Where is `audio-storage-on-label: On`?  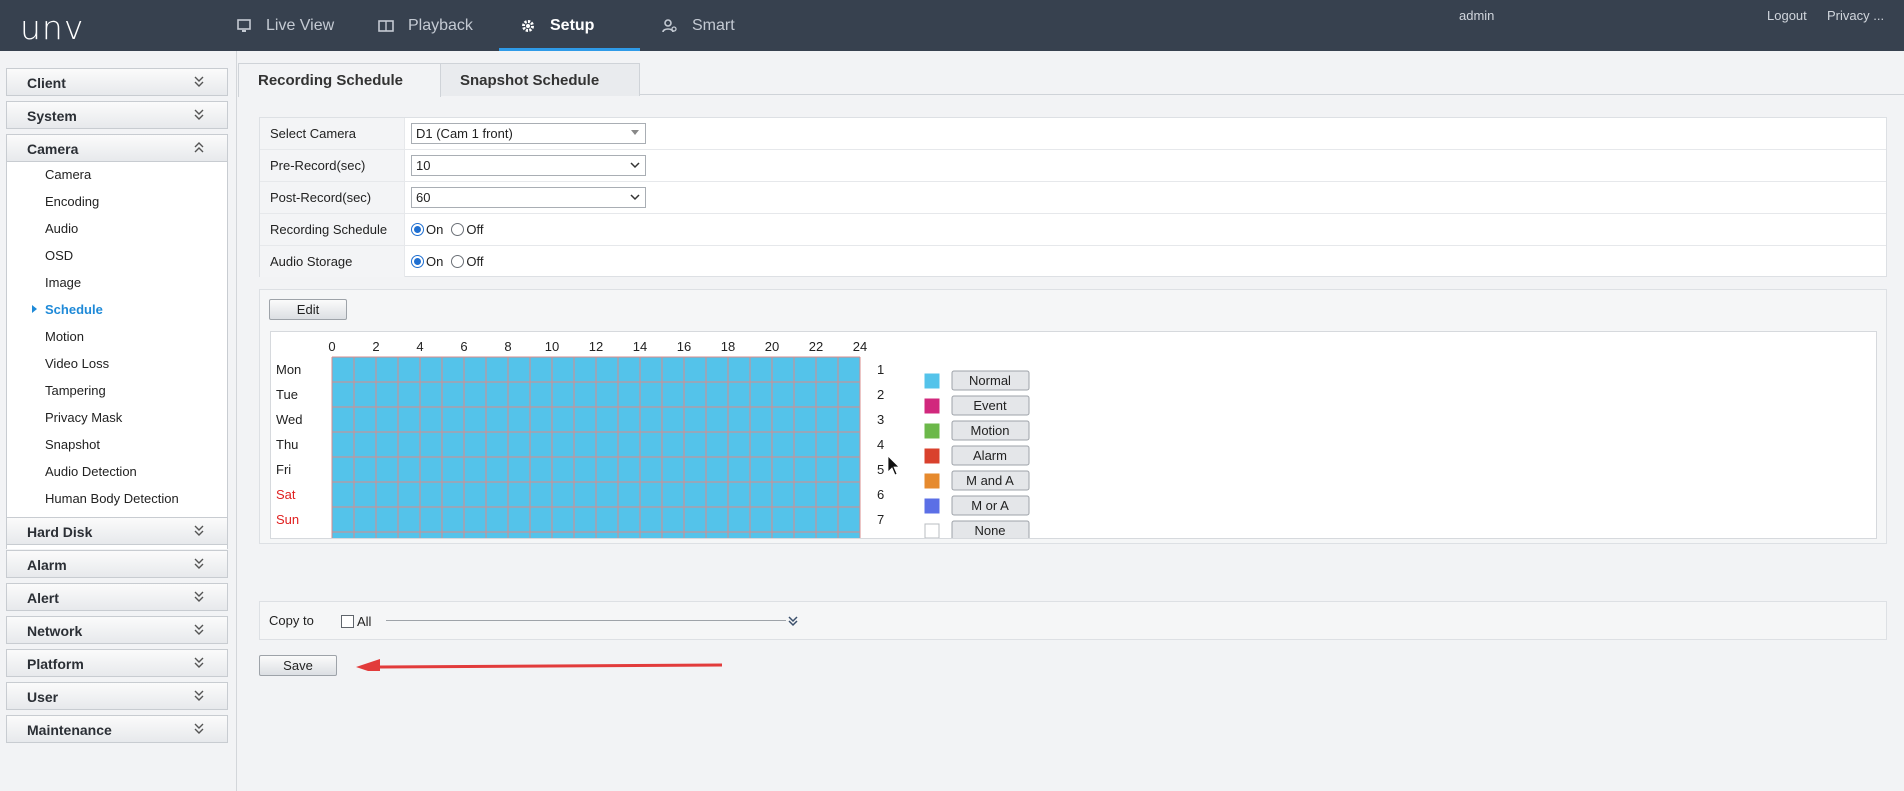 audio-storage-on-label: On is located at coordinates (435, 261).